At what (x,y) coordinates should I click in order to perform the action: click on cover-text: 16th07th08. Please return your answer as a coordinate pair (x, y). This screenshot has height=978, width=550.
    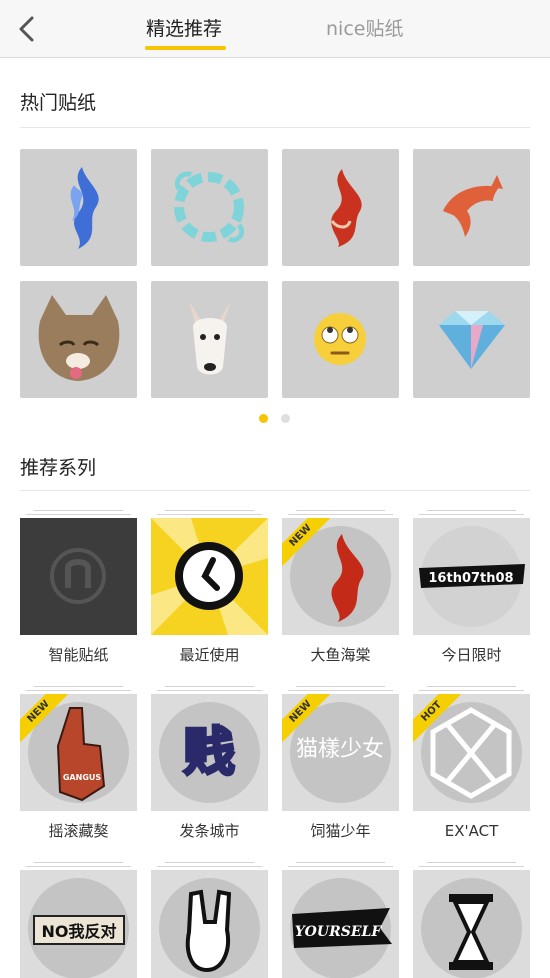
    Looking at the image, I should click on (470, 578).